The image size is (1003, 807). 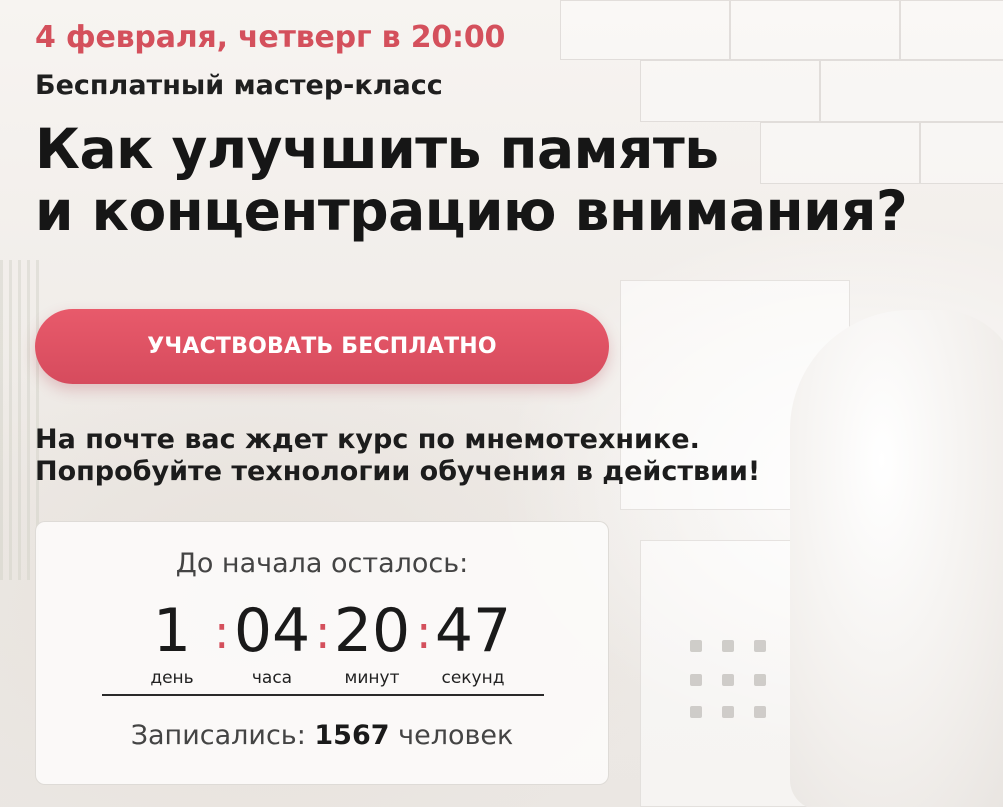 What do you see at coordinates (20, 420) in the screenshot?
I see `background-plant` at bounding box center [20, 420].